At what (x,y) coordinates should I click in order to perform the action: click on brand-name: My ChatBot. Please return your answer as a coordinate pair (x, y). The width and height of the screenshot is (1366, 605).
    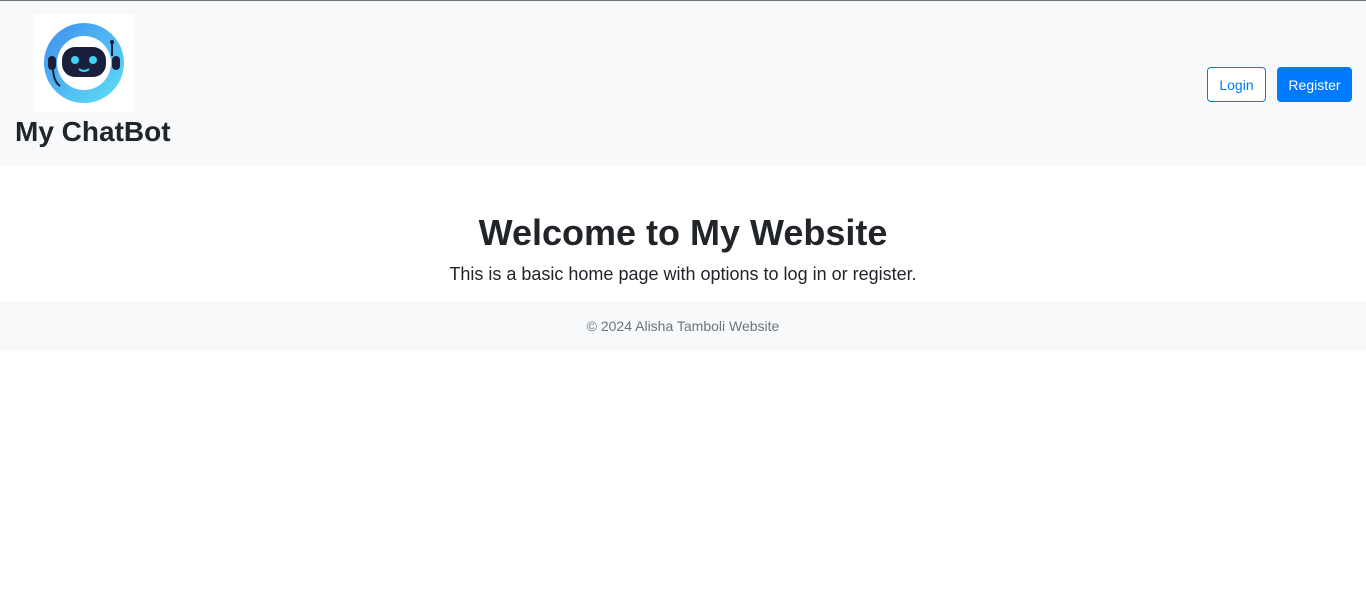
    Looking at the image, I should click on (93, 131).